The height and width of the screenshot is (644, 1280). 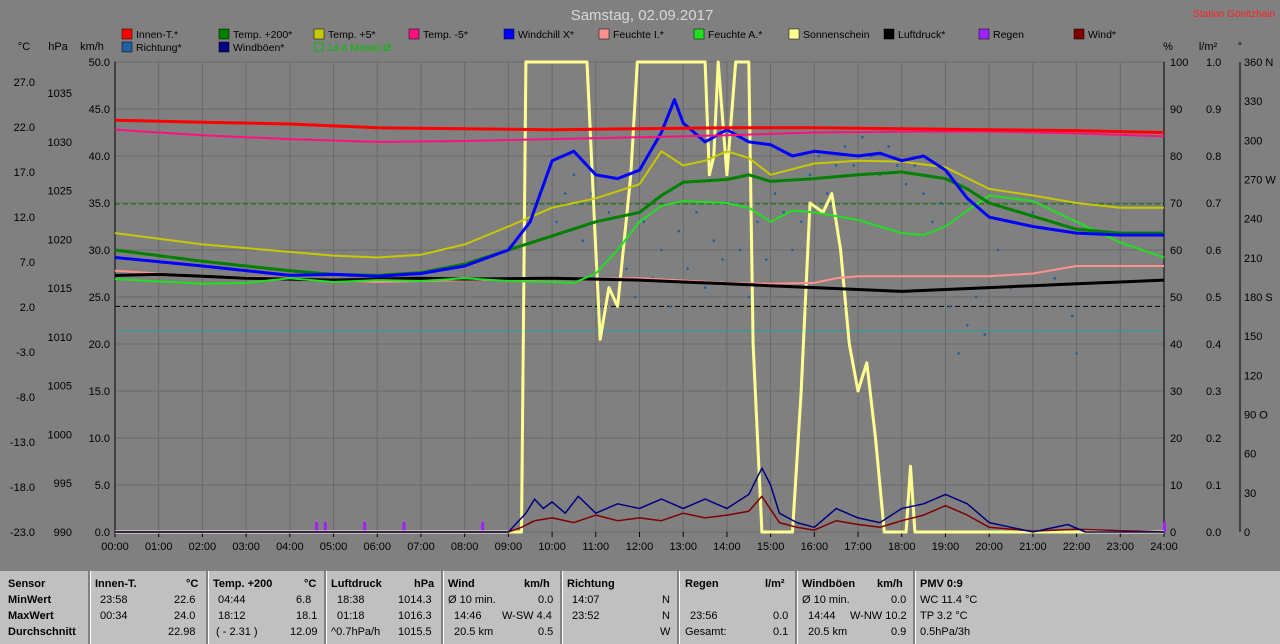 What do you see at coordinates (638, 35) in the screenshot?
I see `legend-label: Feuchte I.*` at bounding box center [638, 35].